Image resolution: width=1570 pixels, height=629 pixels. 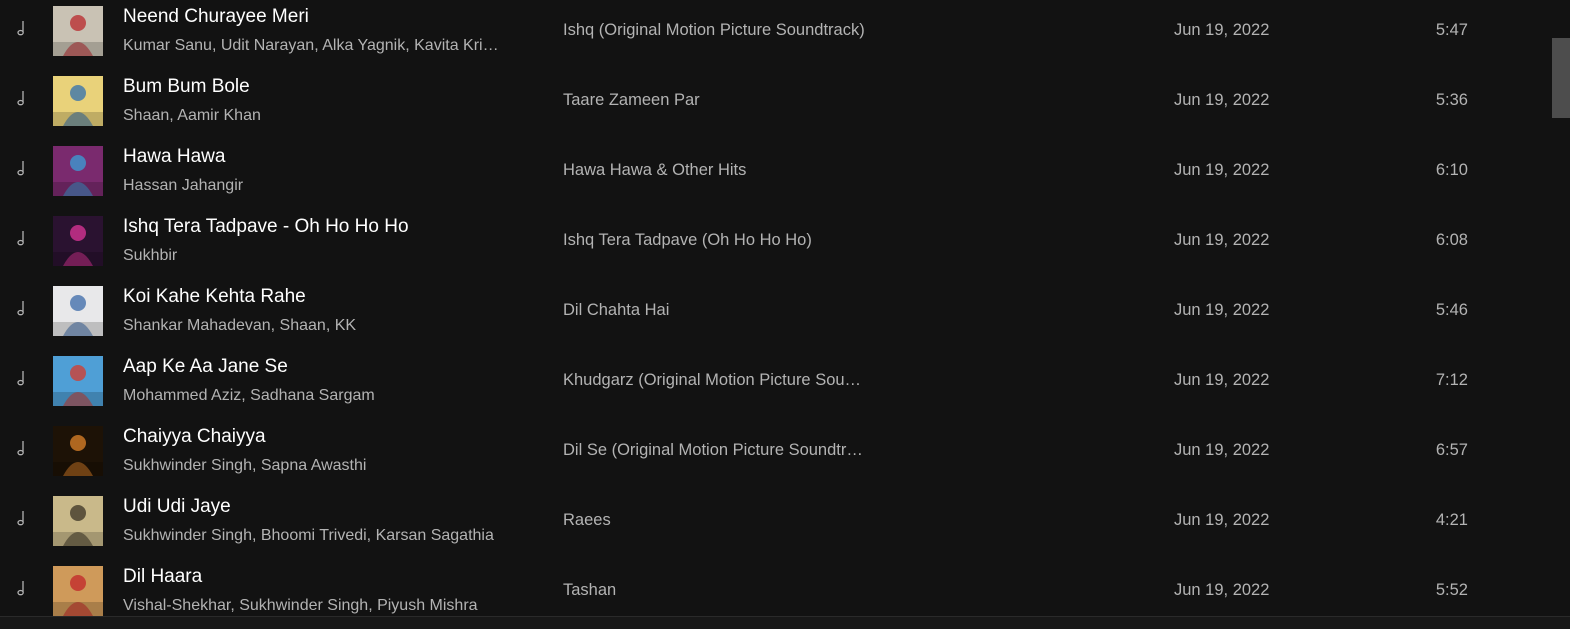 I want to click on track-artists: Hassan Jahangir, so click(x=333, y=186).